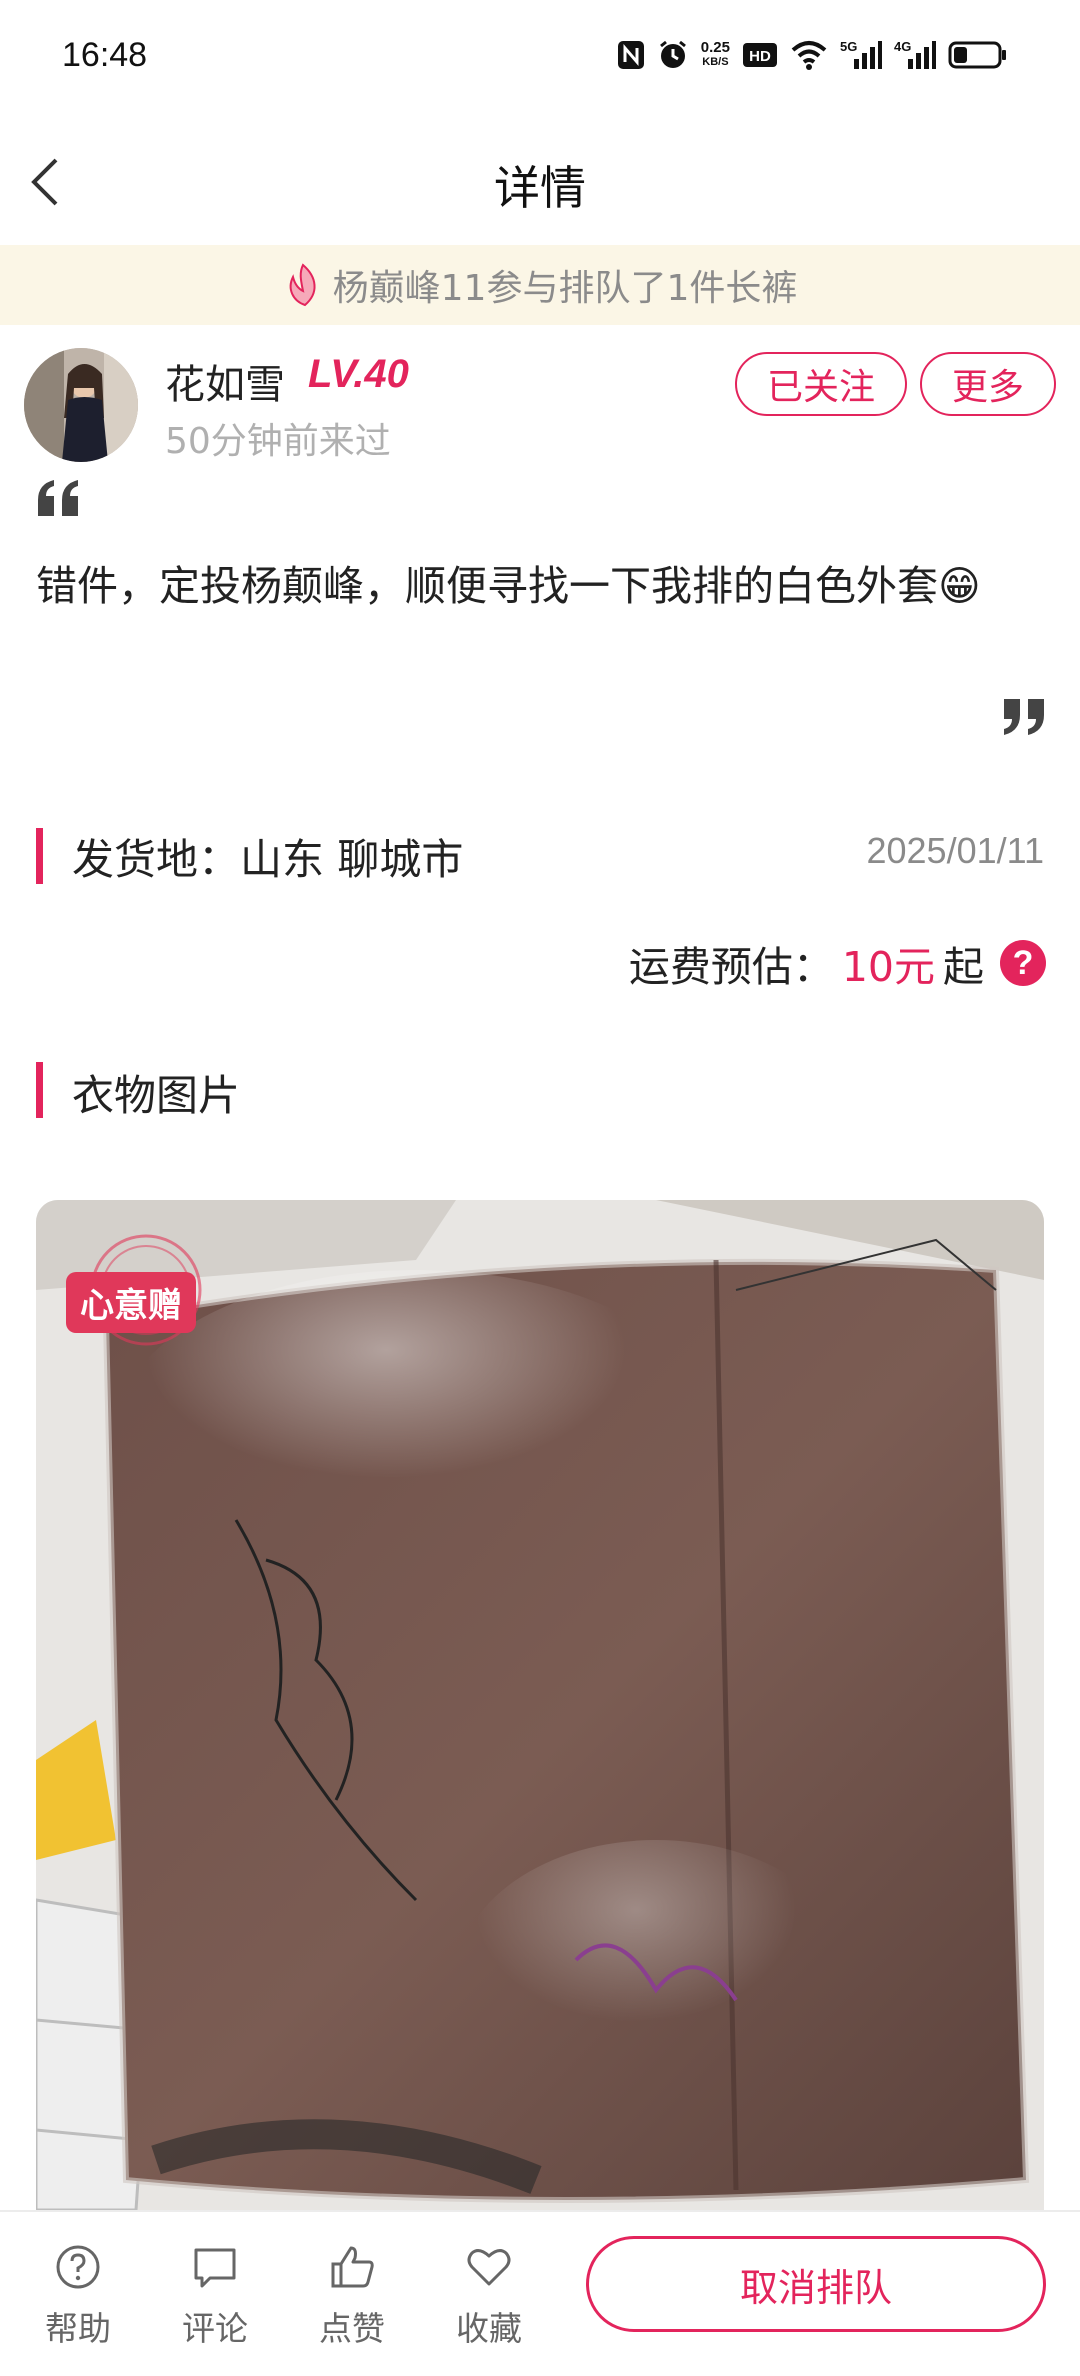 The width and height of the screenshot is (1080, 2376). I want to click on more-button: 更多, so click(988, 384).